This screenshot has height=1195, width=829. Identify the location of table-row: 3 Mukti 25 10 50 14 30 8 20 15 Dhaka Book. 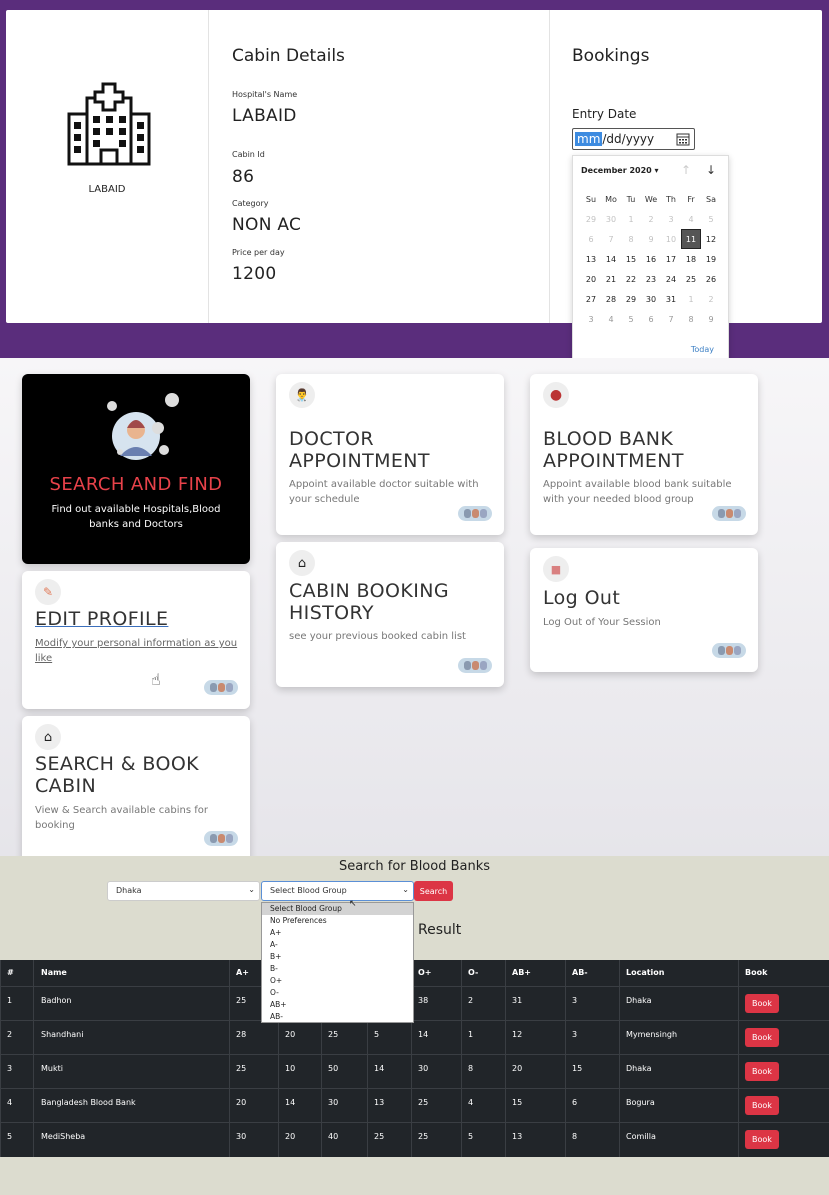
(414, 1071).